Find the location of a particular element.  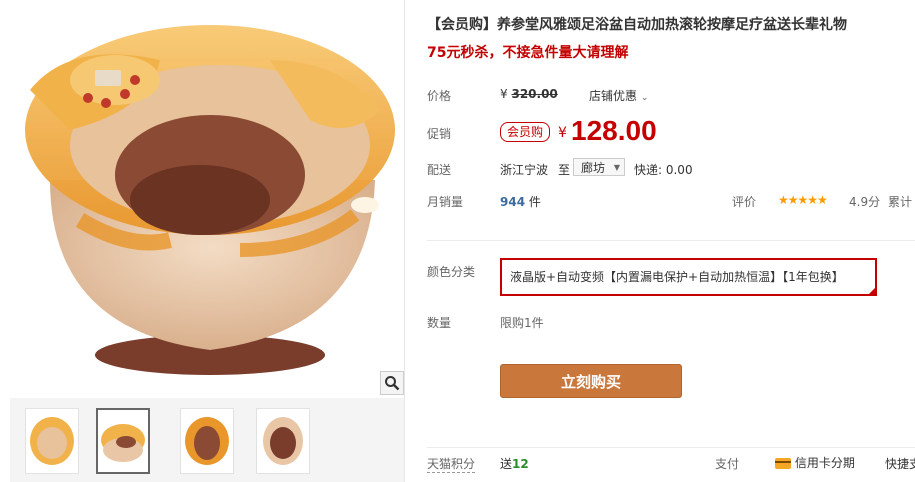

destination-select: 廊坊 ▼ is located at coordinates (599, 167).